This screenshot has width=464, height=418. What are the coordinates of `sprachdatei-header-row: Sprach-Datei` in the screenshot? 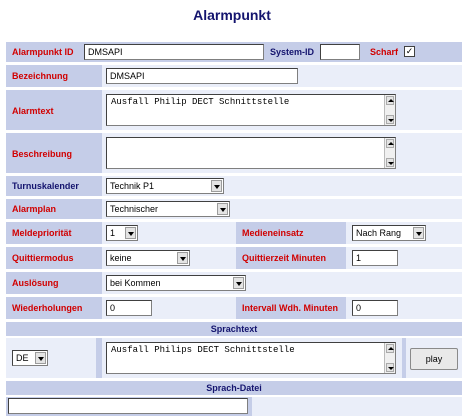 It's located at (234, 388).